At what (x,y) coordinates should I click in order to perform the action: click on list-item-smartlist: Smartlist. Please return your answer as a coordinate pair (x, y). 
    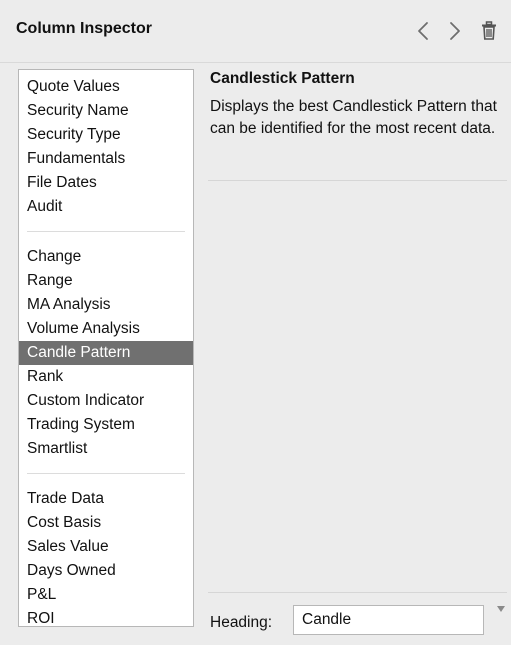
    Looking at the image, I should click on (106, 449).